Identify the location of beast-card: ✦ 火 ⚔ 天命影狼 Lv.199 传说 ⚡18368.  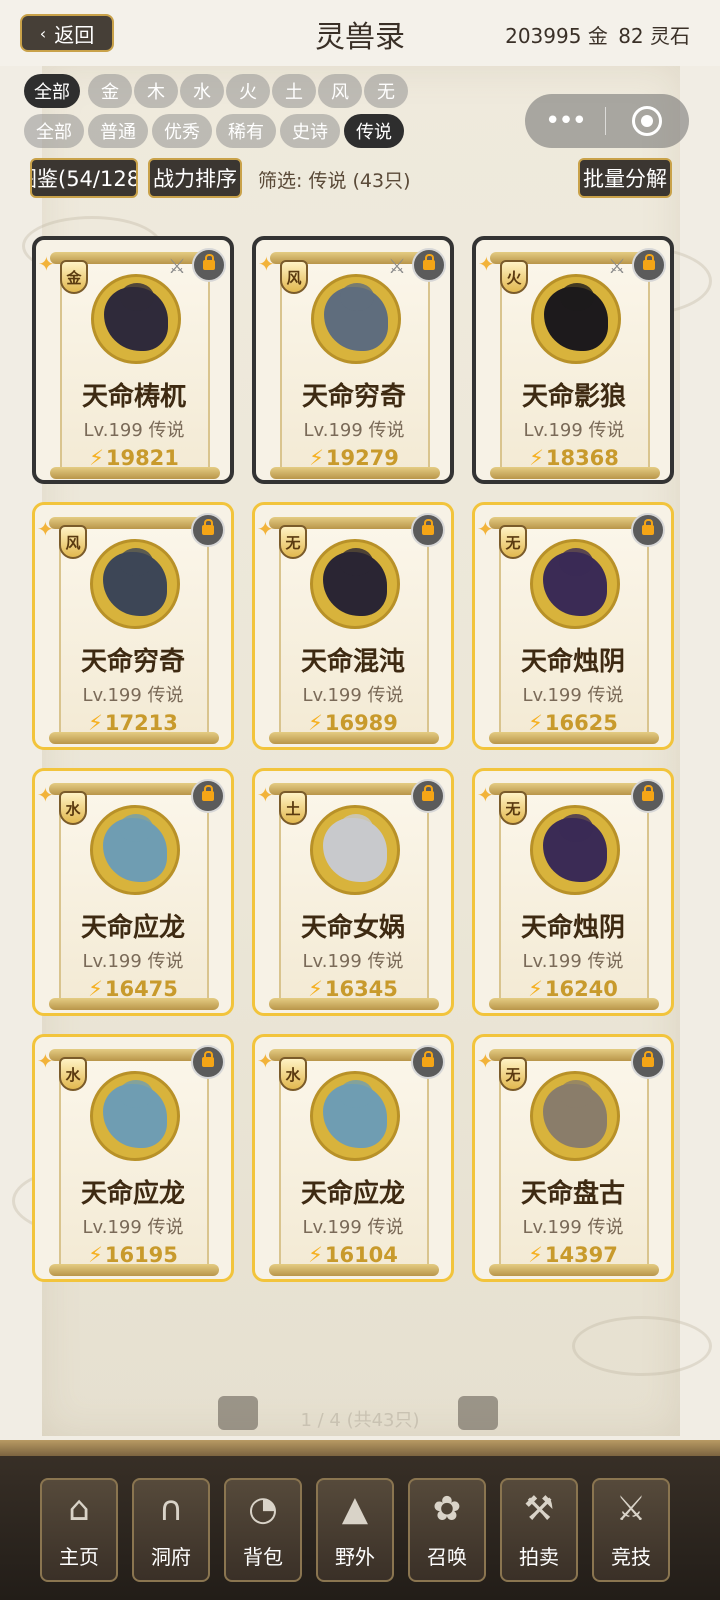
(573, 360).